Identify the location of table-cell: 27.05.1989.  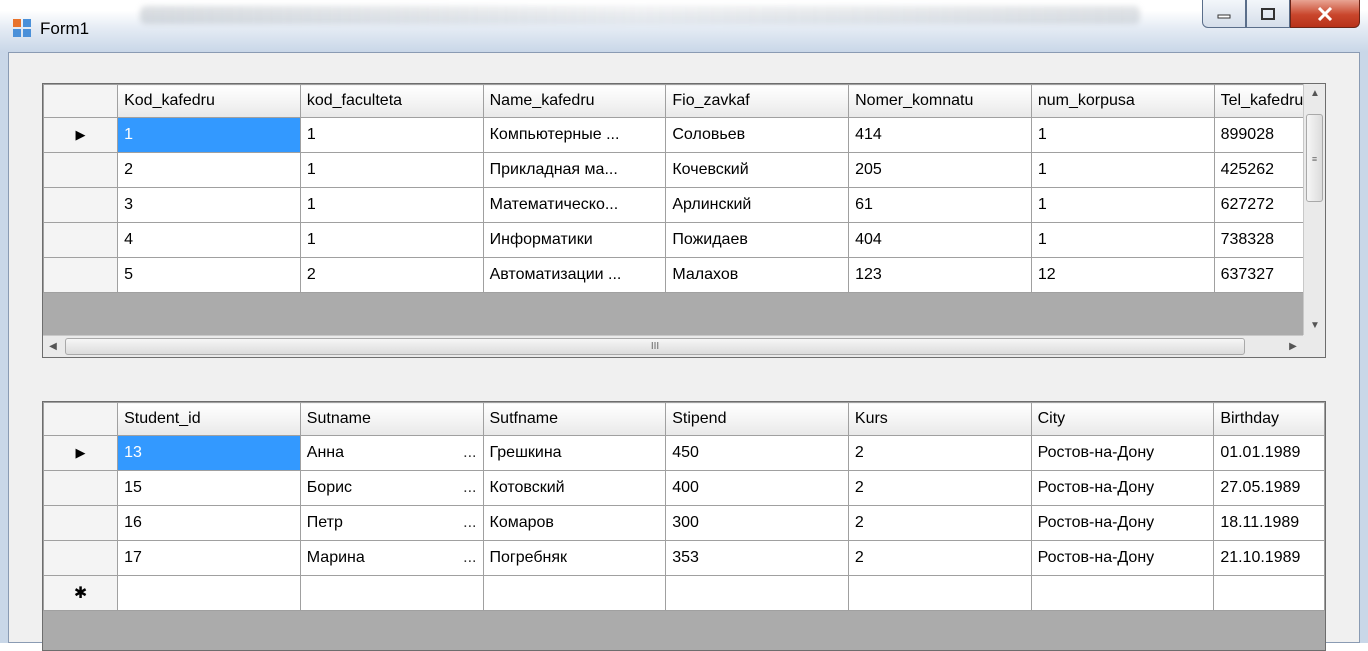
(1269, 488).